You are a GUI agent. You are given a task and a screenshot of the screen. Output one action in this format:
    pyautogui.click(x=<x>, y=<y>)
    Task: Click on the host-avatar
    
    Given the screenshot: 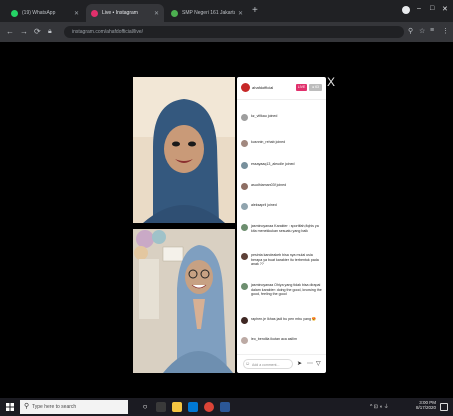 What is the action you would take?
    pyautogui.click(x=245, y=87)
    